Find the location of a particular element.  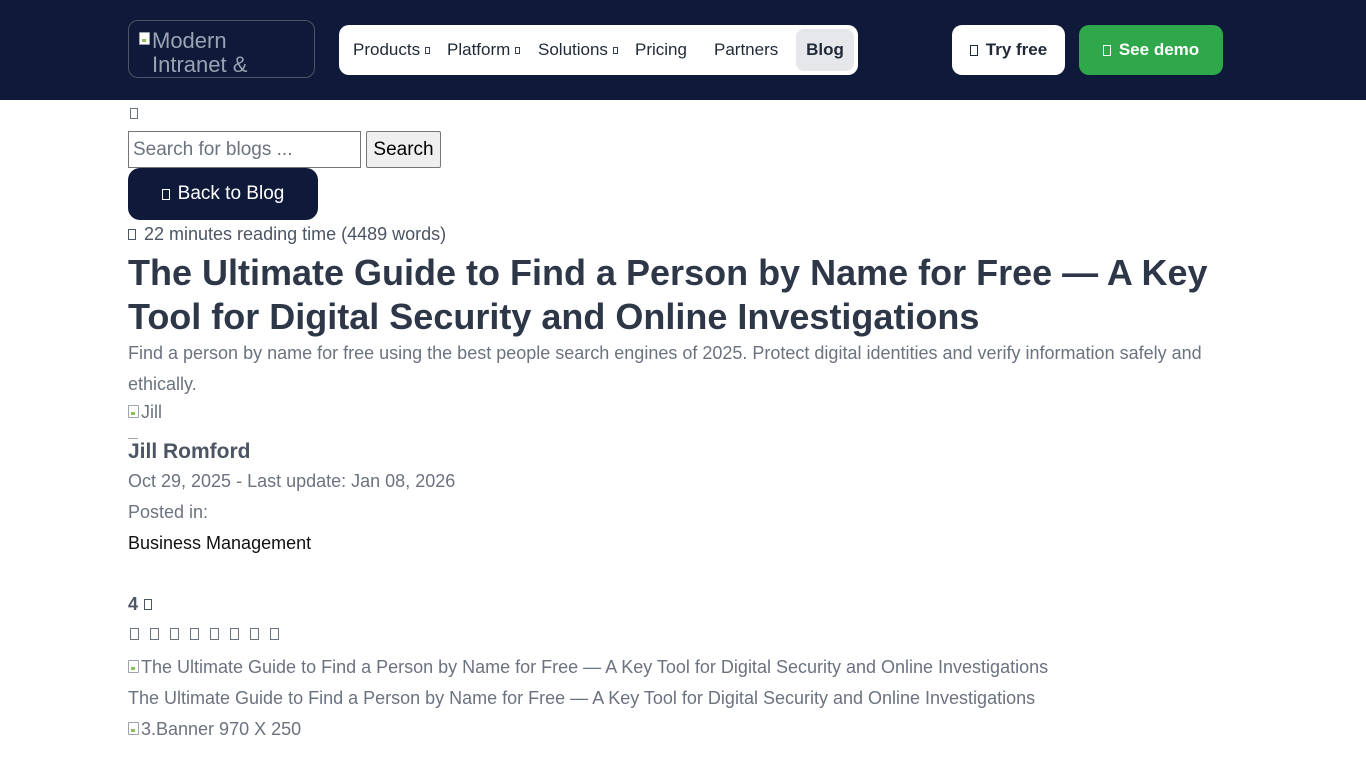

nav-partners-label: Partners is located at coordinates (746, 49).